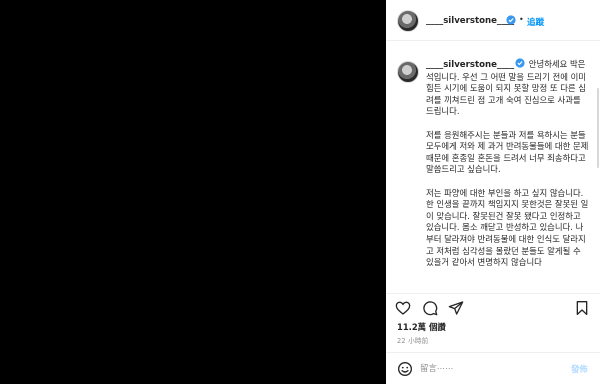 The height and width of the screenshot is (384, 600). I want to click on action-bar, so click(493, 307).